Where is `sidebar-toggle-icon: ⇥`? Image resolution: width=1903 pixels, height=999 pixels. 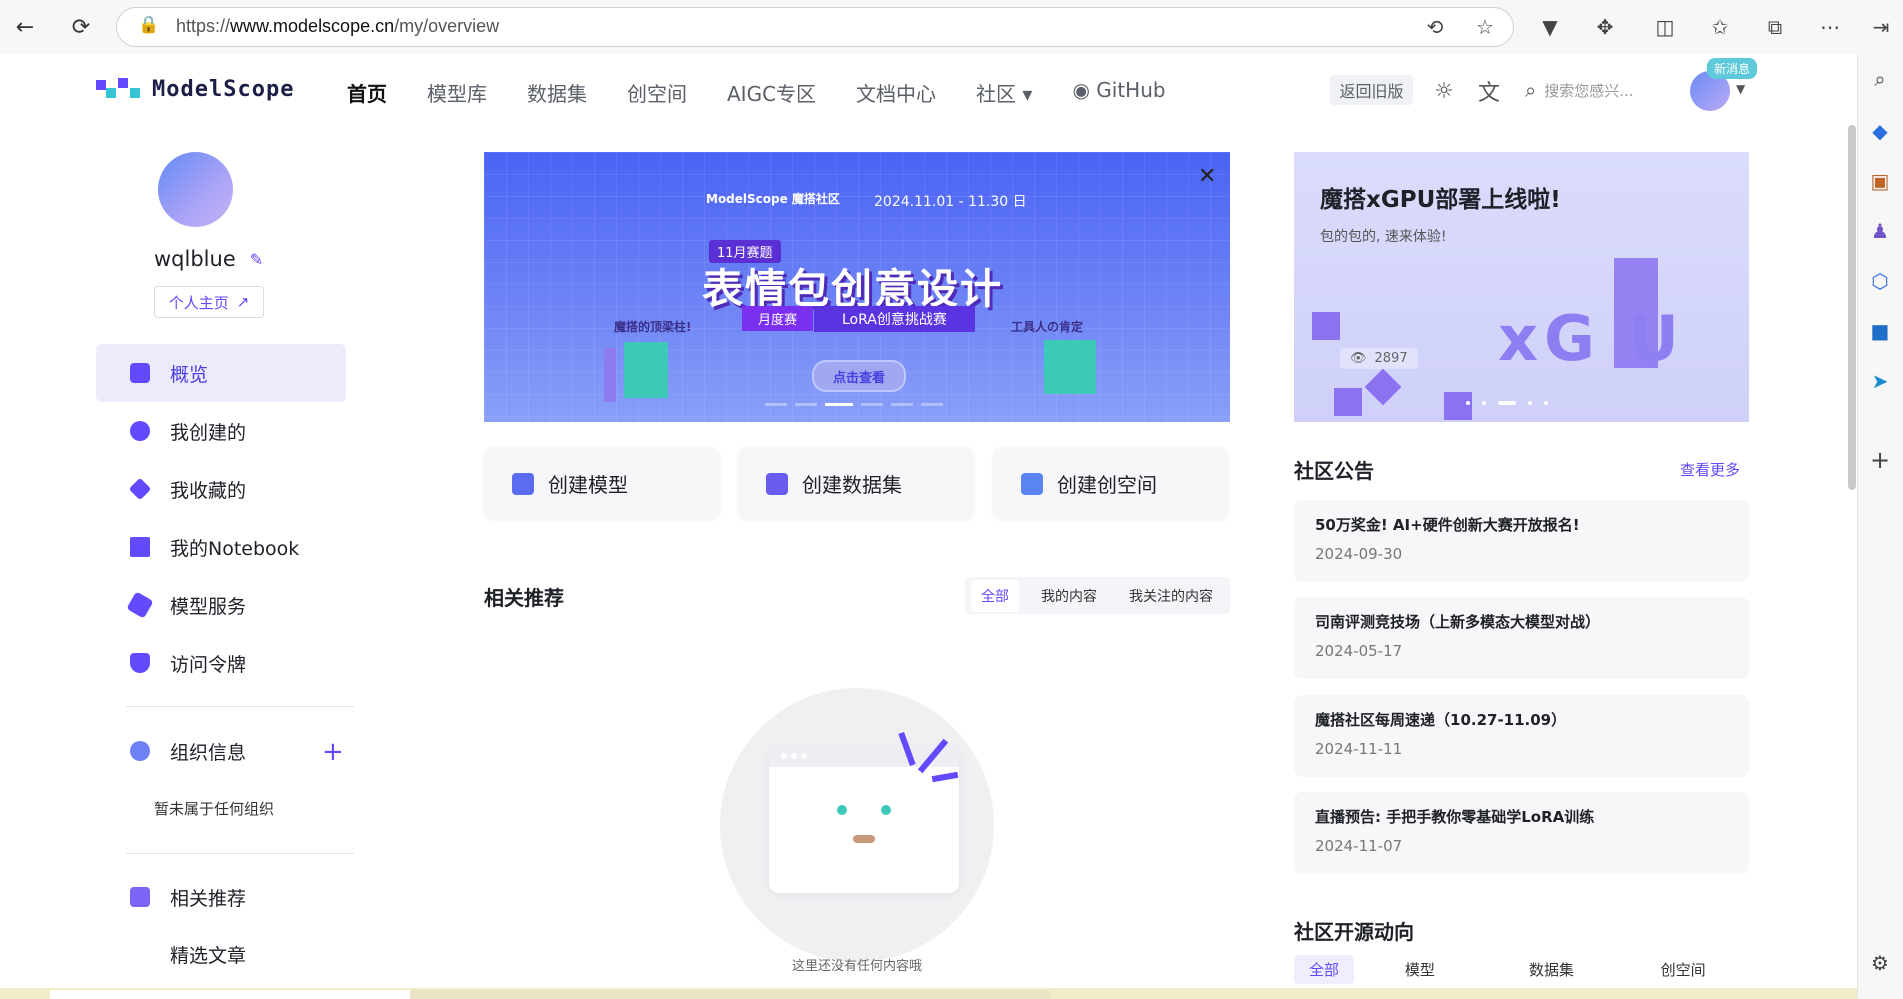 sidebar-toggle-icon: ⇥ is located at coordinates (1881, 27).